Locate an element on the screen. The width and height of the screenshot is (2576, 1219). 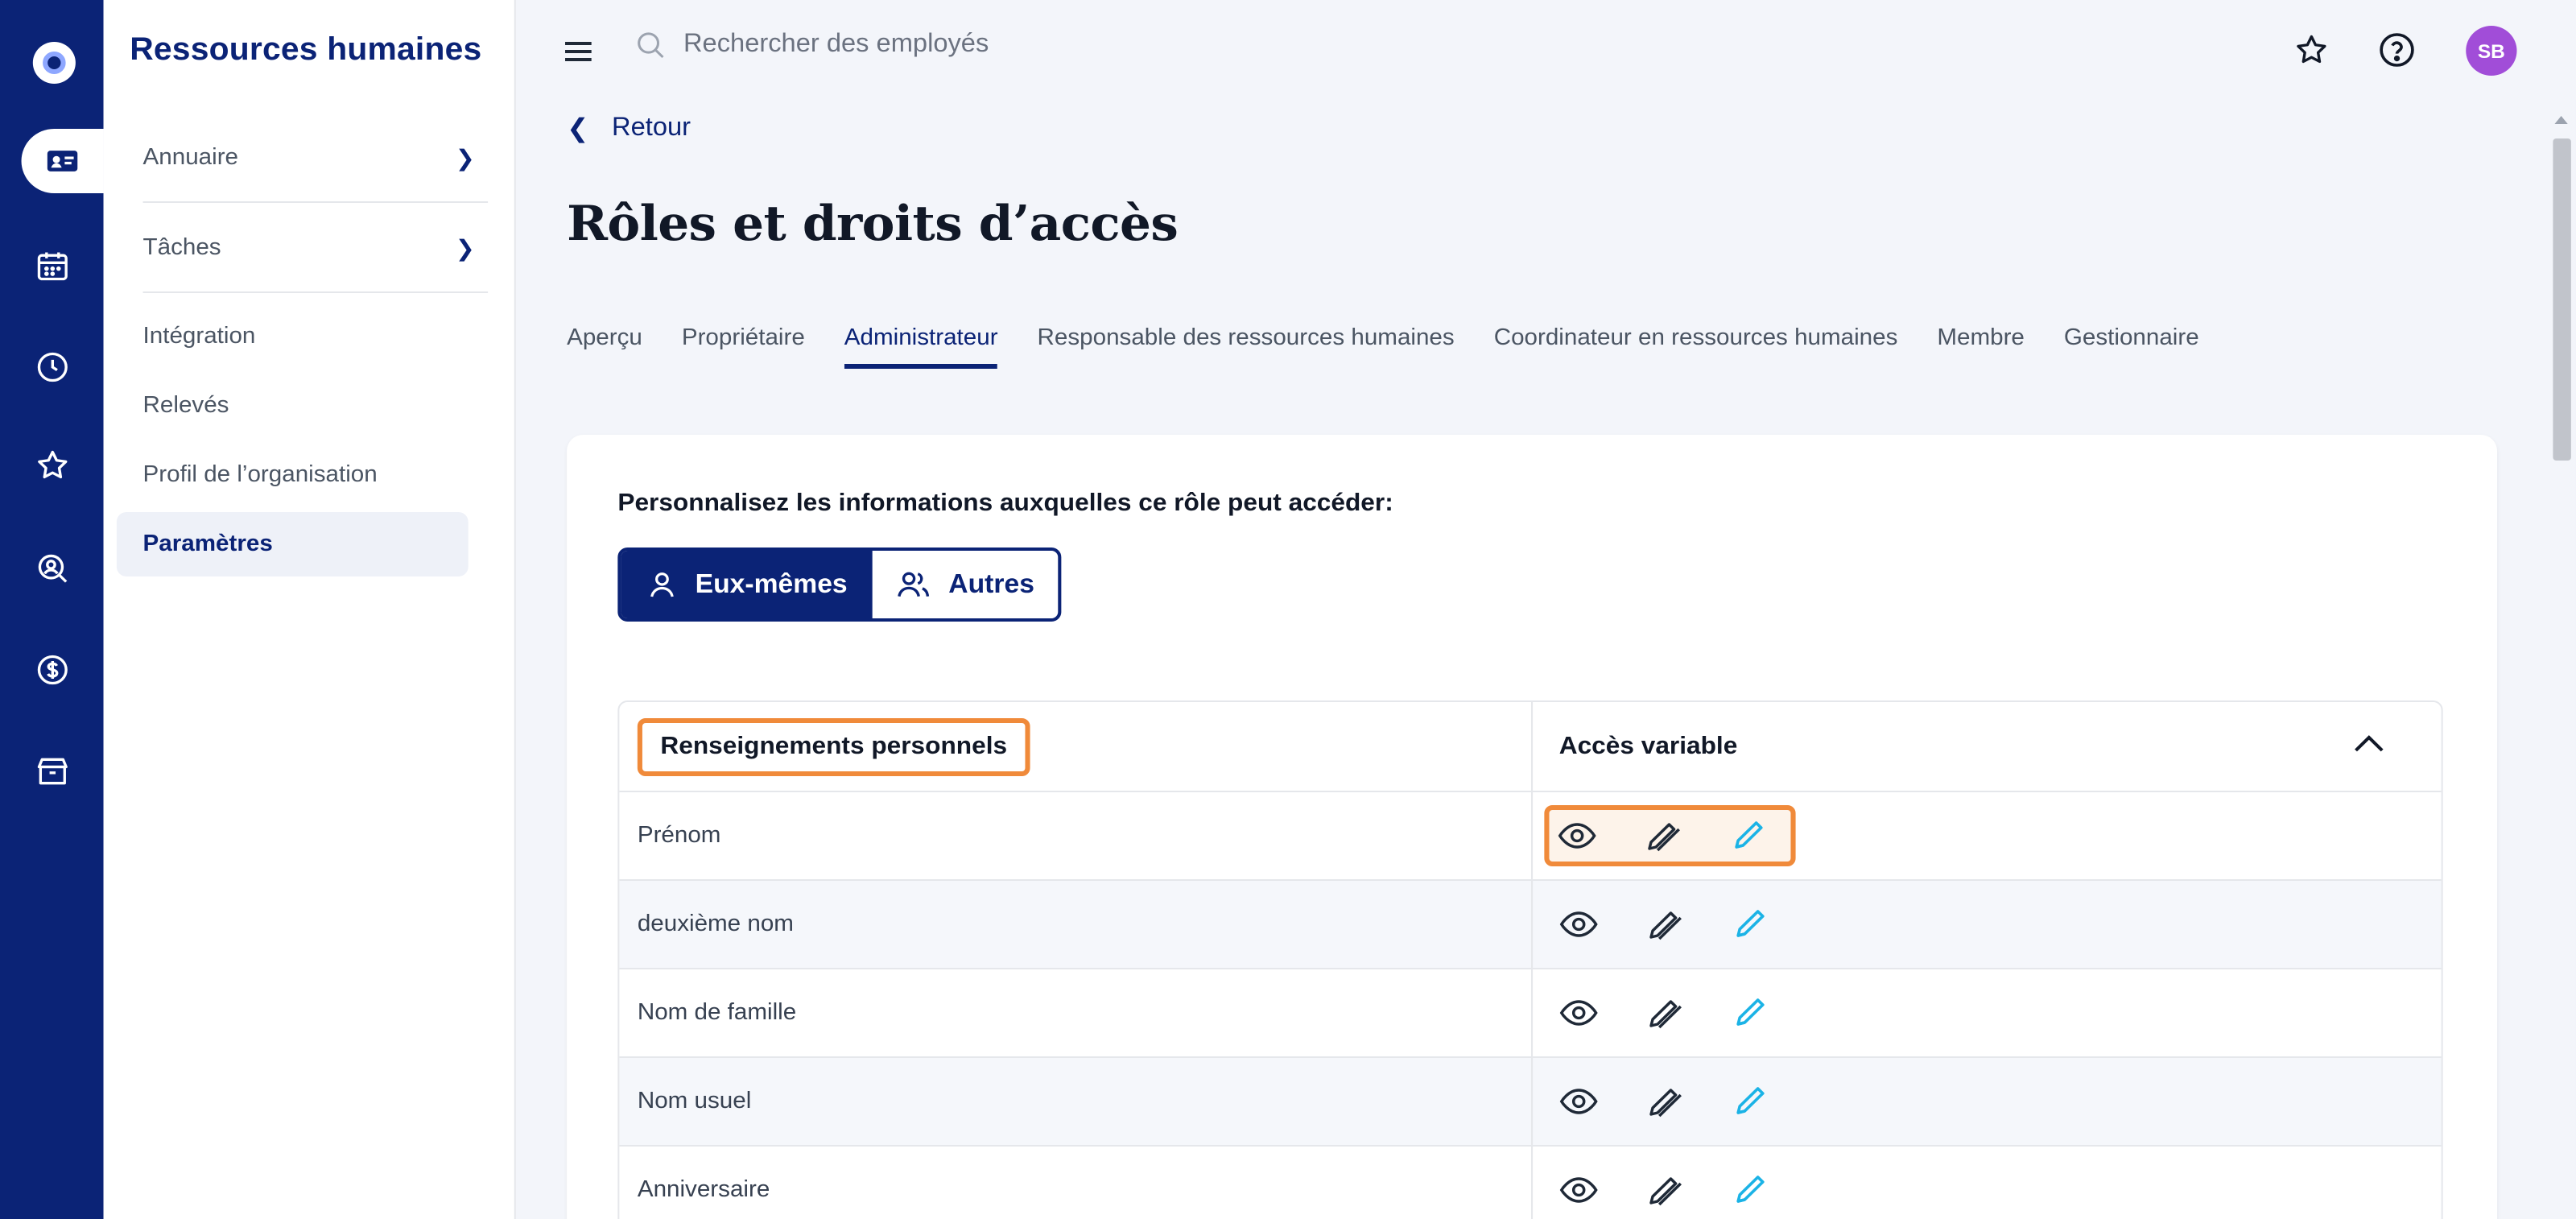
section-header: Renseignements personnels is located at coordinates (833, 746).